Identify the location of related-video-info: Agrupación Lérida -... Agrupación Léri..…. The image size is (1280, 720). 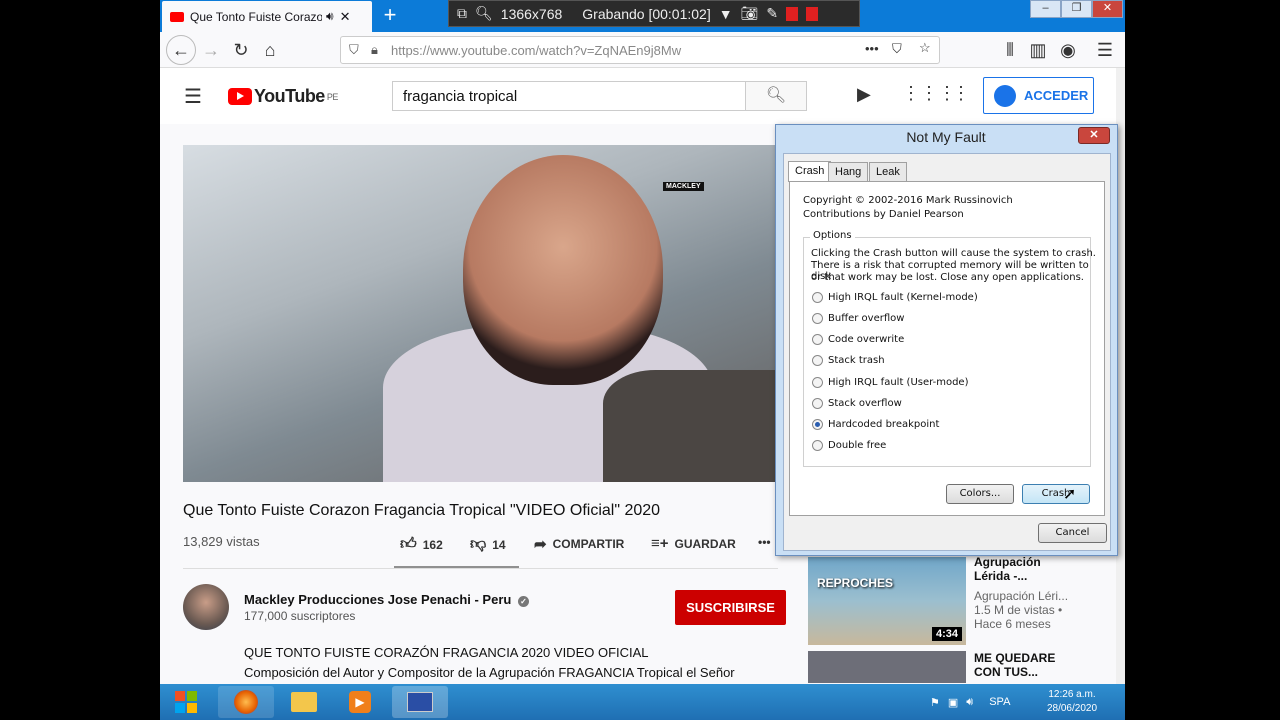
(1044, 593).